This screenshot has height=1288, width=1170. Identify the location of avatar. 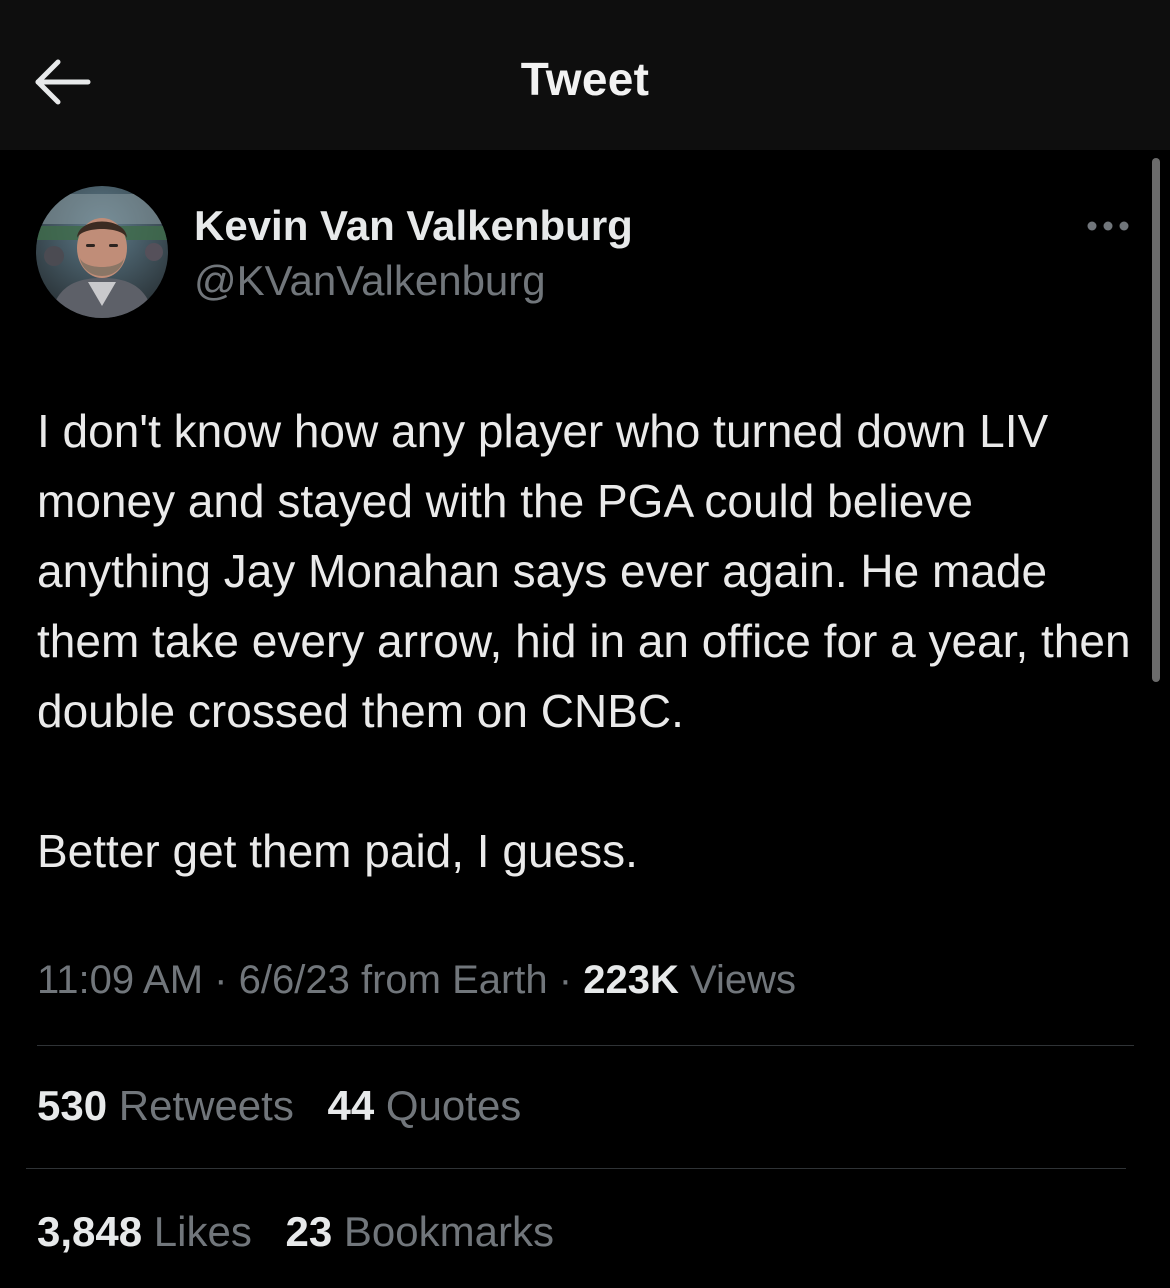
(102, 252).